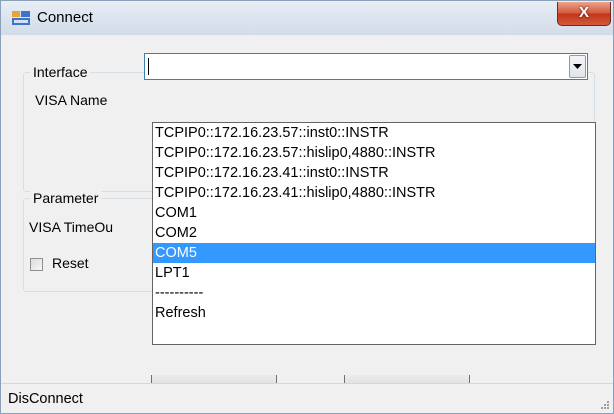 This screenshot has height=414, width=614. I want to click on dropdown-arrow-button, so click(577, 66).